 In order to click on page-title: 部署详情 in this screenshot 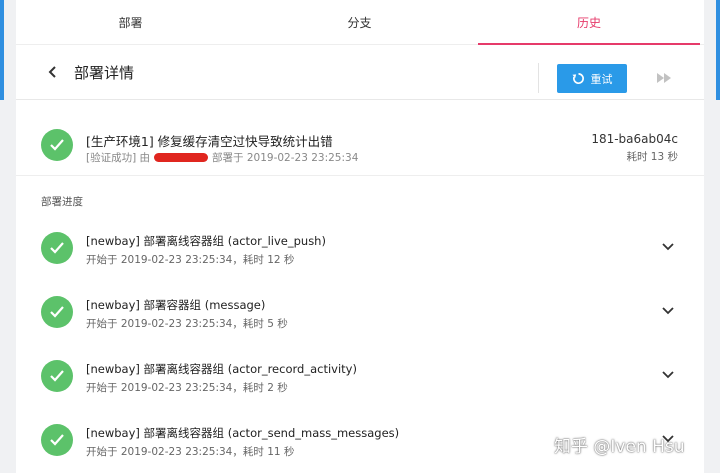, I will do `click(104, 73)`.